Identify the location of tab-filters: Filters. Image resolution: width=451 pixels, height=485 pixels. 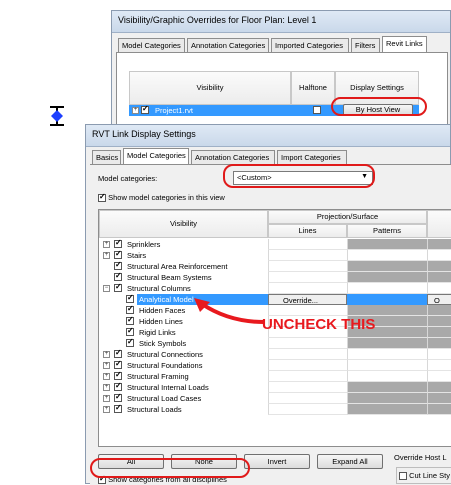
(365, 45).